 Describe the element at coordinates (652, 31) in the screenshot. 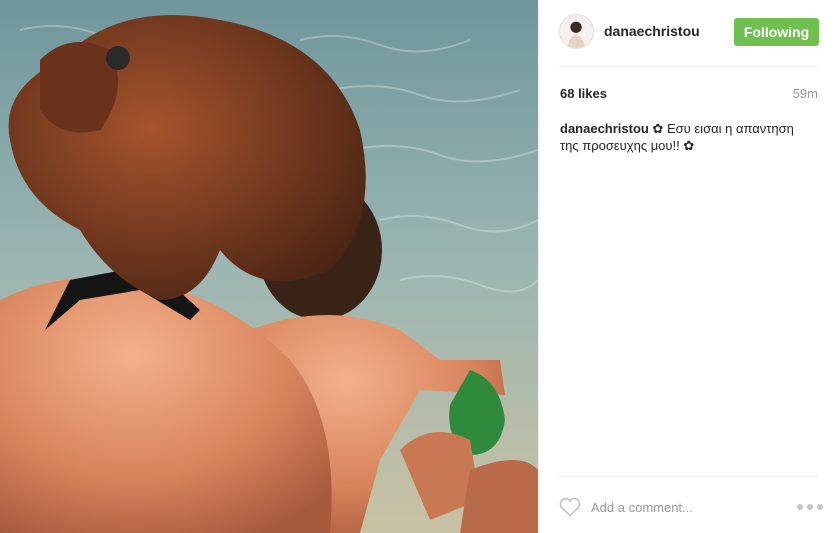

I see `username-link: danaechristou` at that location.